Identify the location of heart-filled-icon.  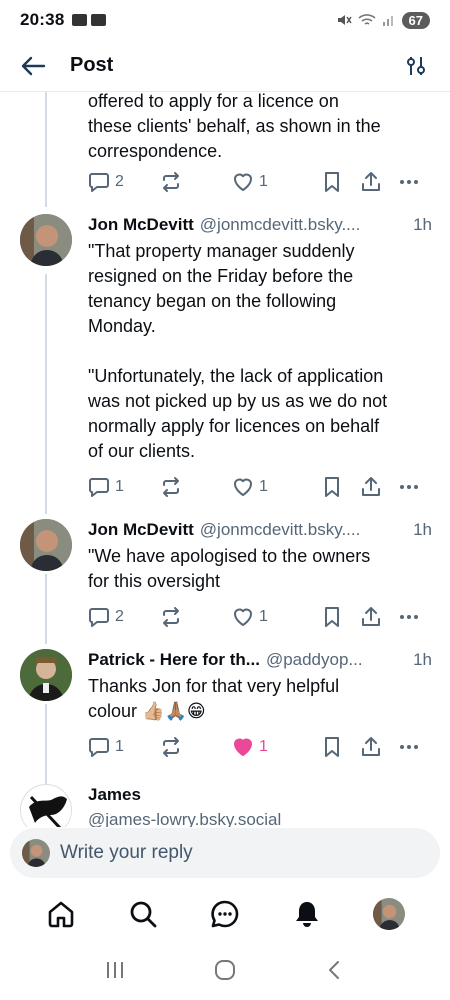
(243, 747).